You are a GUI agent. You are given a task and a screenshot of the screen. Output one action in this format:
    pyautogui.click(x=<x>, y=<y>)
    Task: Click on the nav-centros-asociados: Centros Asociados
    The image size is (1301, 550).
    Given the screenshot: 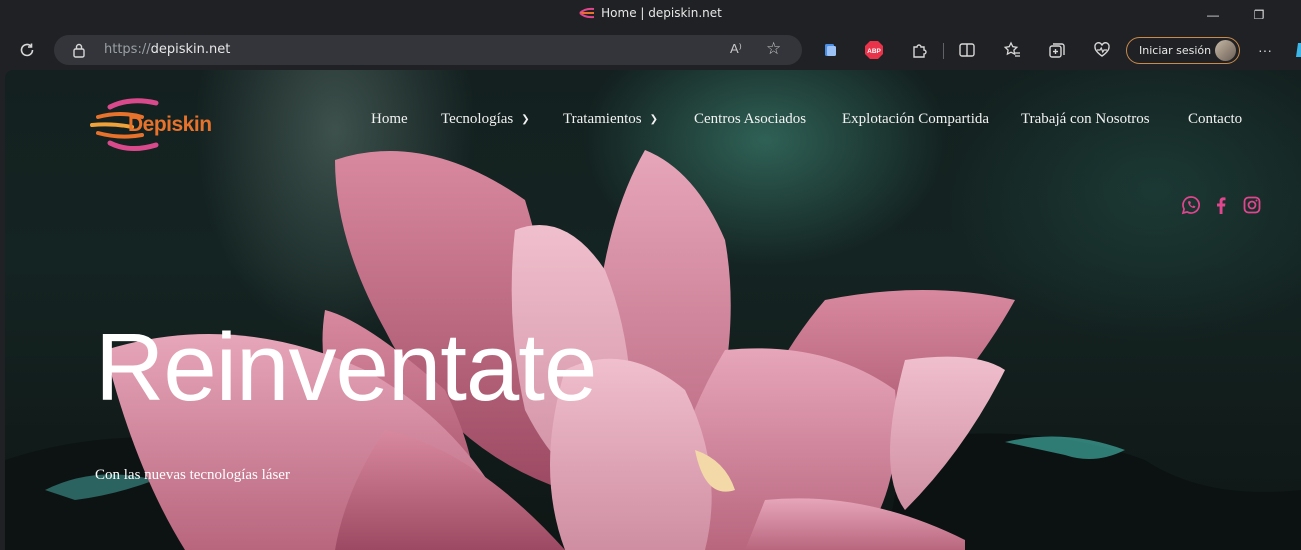 What is the action you would take?
    pyautogui.click(x=750, y=119)
    